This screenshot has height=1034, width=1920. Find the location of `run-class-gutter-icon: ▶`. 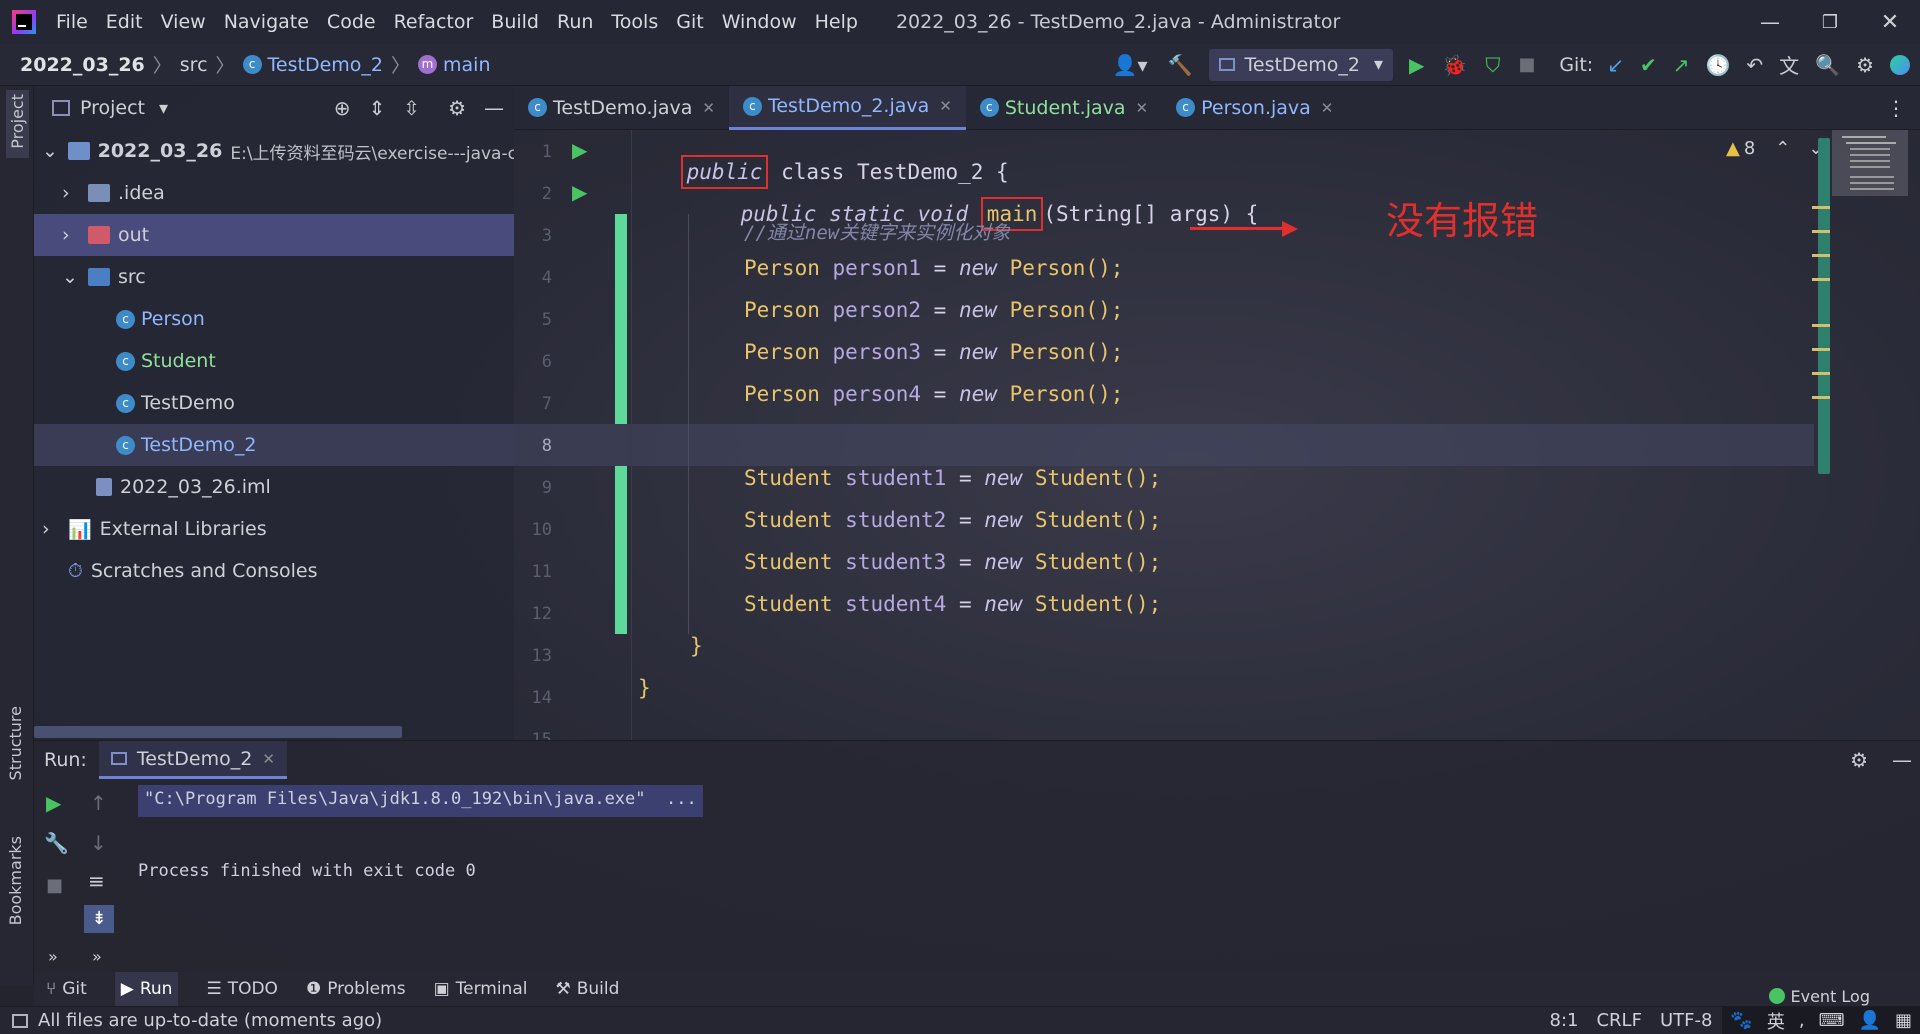

run-class-gutter-icon: ▶ is located at coordinates (579, 150).